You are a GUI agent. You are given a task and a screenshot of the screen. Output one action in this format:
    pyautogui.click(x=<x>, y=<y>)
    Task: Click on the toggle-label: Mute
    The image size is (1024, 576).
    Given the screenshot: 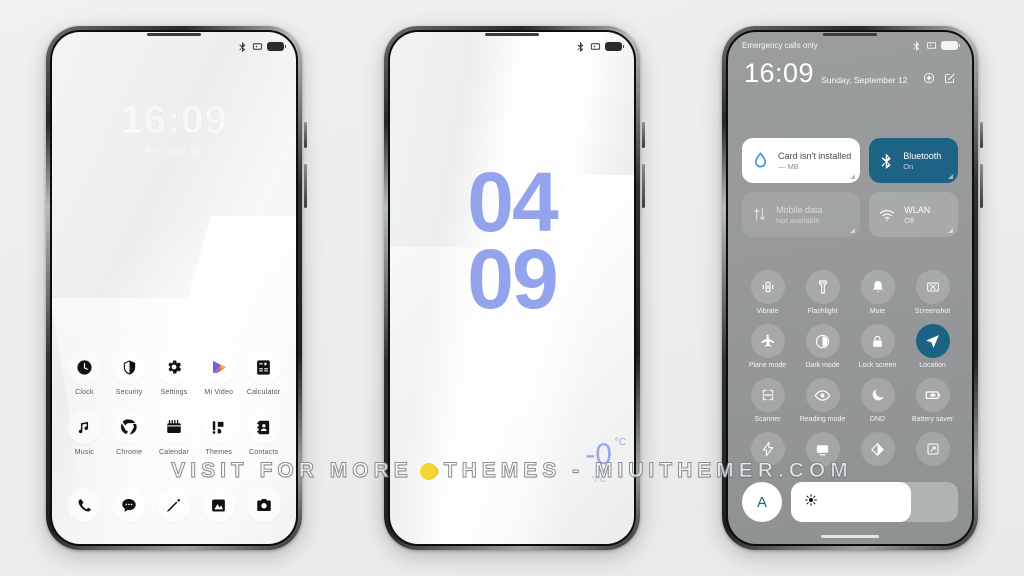 What is the action you would take?
    pyautogui.click(x=877, y=311)
    